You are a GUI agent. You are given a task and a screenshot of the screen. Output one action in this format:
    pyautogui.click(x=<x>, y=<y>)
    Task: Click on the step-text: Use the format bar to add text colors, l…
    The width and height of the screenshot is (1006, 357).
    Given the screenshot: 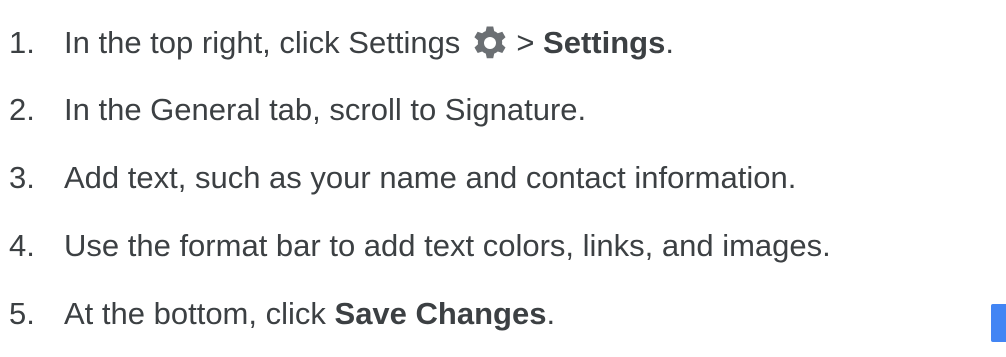 What is the action you would take?
    pyautogui.click(x=447, y=245)
    